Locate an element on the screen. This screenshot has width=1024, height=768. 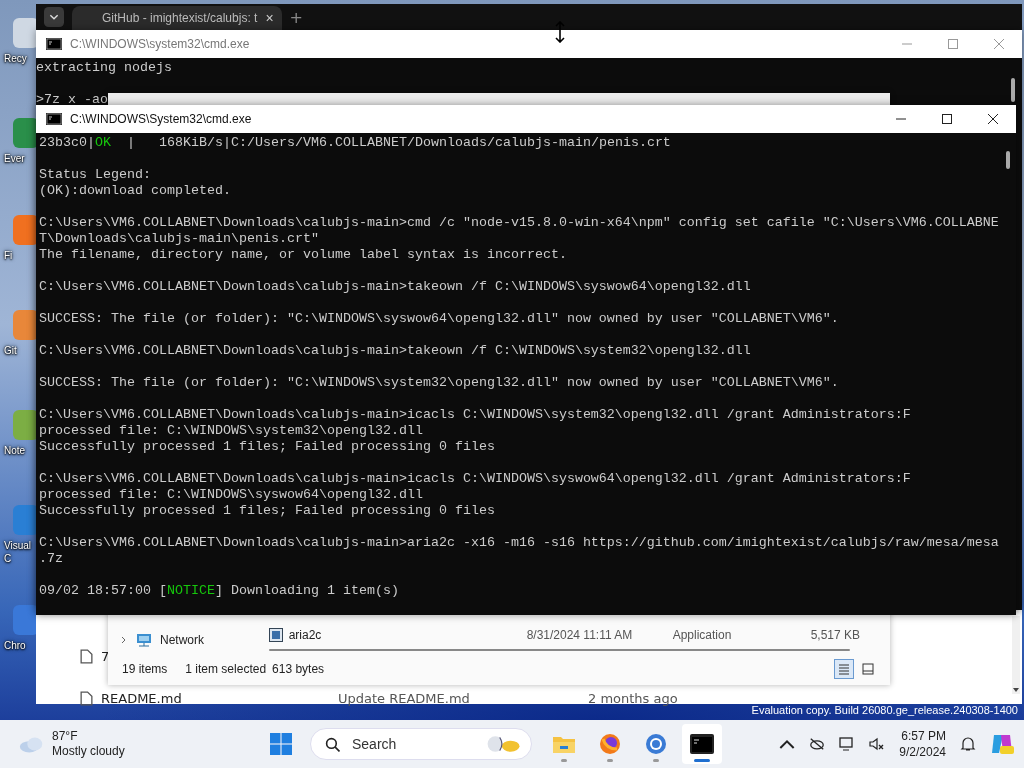
file-name-link: 7 is located at coordinates (105, 656).